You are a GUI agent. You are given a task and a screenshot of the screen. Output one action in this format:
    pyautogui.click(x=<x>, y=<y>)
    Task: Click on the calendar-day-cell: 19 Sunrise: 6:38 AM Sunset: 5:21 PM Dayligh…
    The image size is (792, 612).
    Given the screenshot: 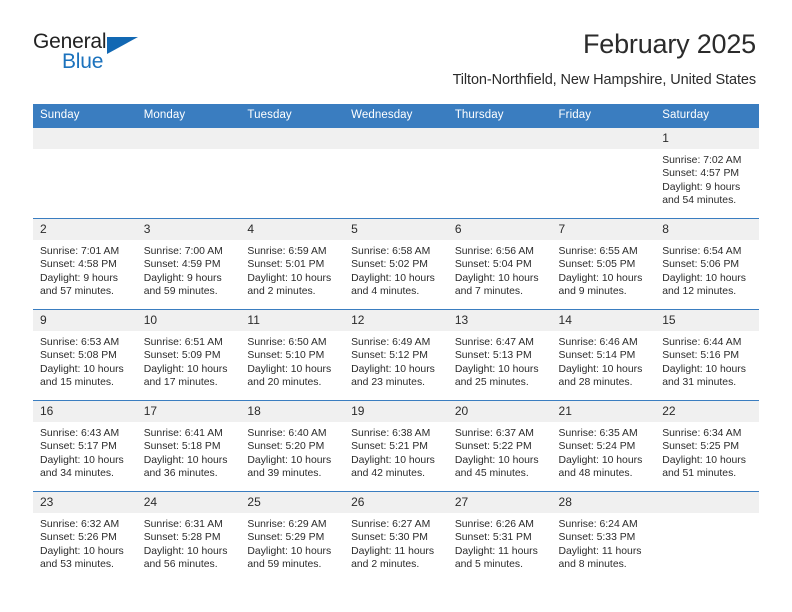 What is the action you would take?
    pyautogui.click(x=396, y=446)
    